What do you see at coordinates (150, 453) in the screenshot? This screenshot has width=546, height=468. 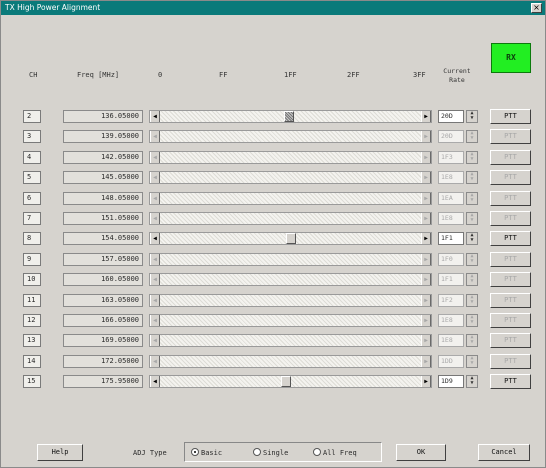 I see `adj-type-label: ADJ Type` at bounding box center [150, 453].